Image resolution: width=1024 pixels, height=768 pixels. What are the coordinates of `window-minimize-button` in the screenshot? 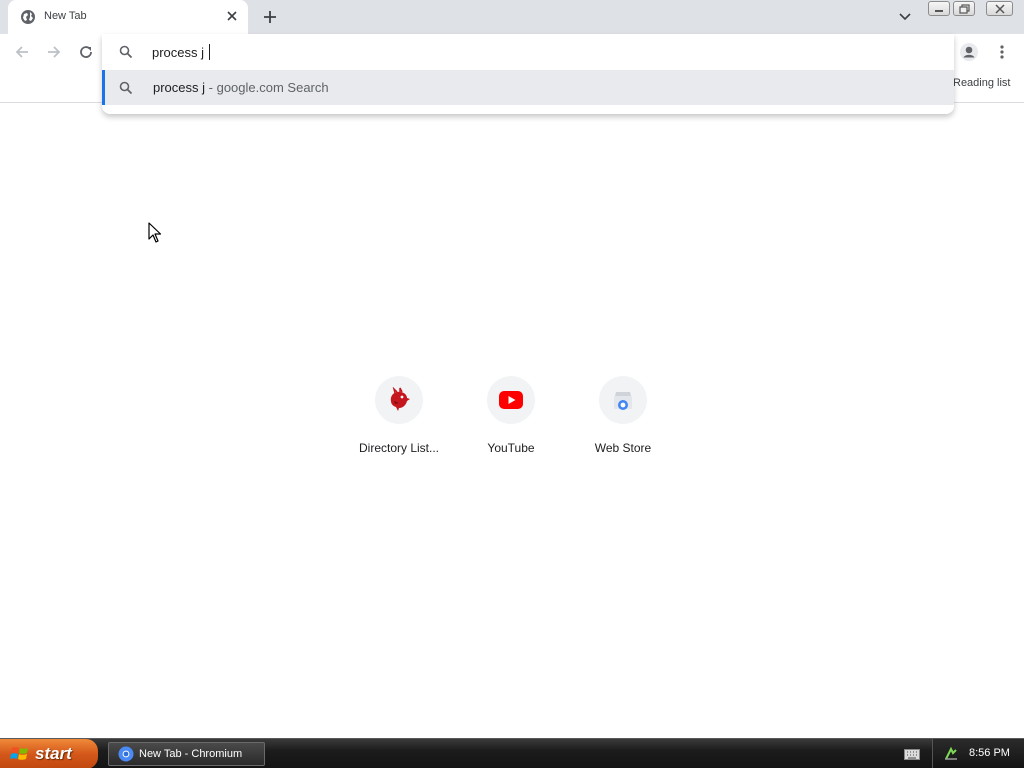 It's located at (939, 8).